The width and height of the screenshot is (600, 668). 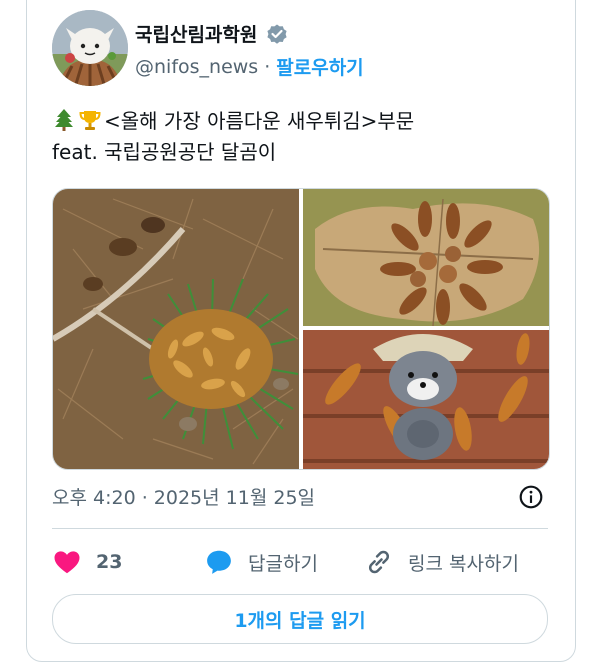 I want to click on info-icon, so click(x=531, y=497).